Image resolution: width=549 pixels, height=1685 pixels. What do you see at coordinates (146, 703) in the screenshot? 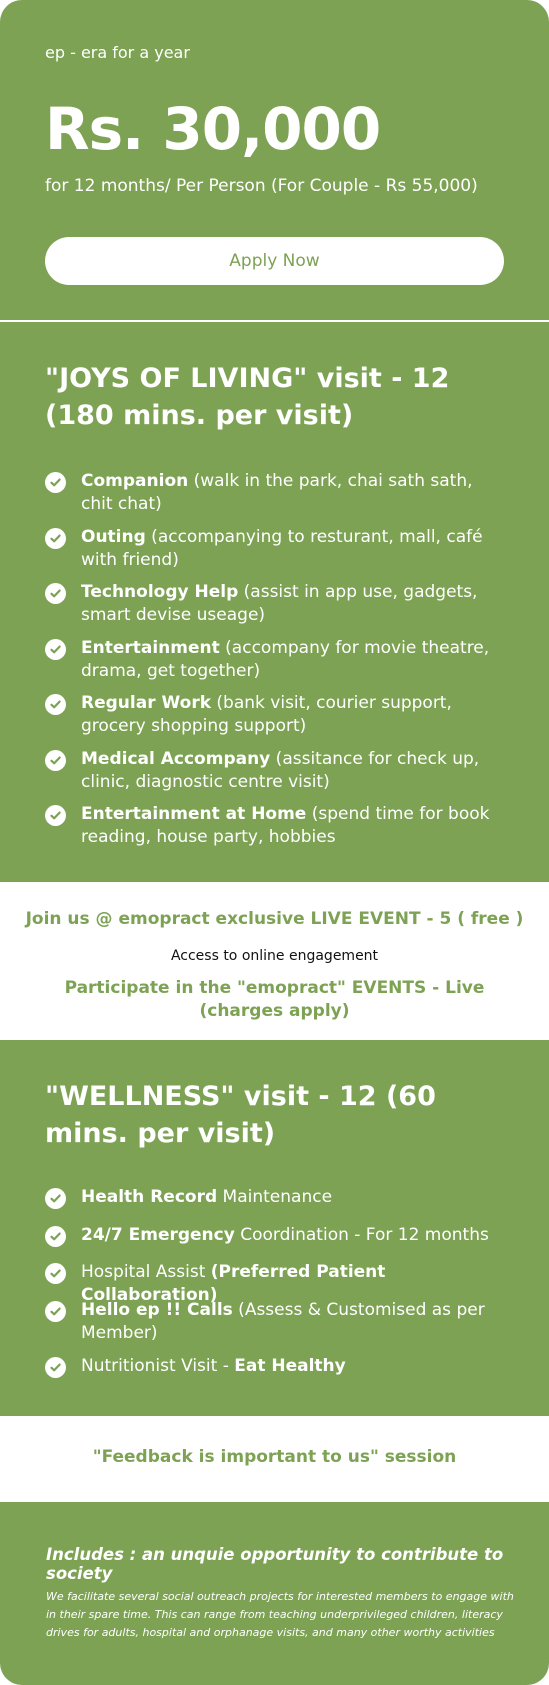
I see `feature-bold-label: Regular Work` at bounding box center [146, 703].